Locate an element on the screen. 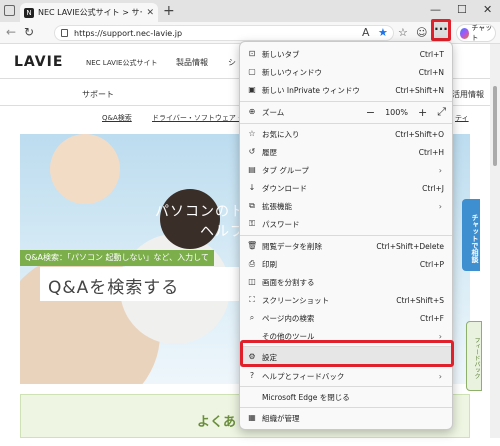 The image size is (500, 446). menu-shortcut: Ctrl+F is located at coordinates (432, 318).